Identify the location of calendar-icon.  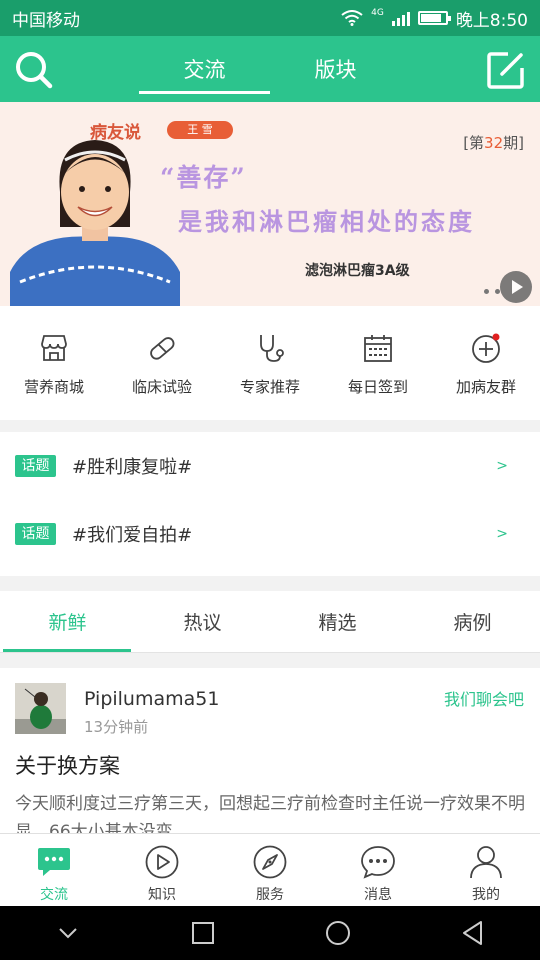
(378, 348).